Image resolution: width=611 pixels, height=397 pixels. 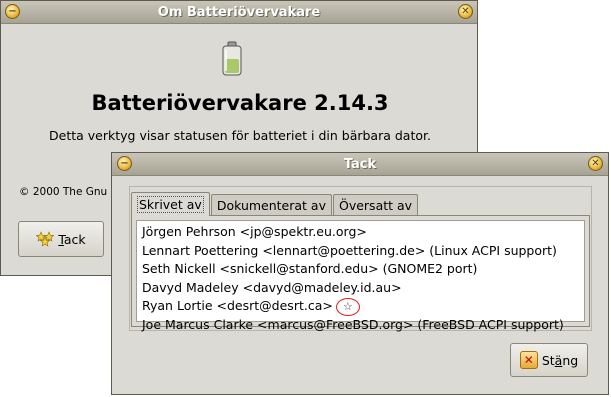 I want to click on close-button-label: Stäng, so click(x=560, y=360).